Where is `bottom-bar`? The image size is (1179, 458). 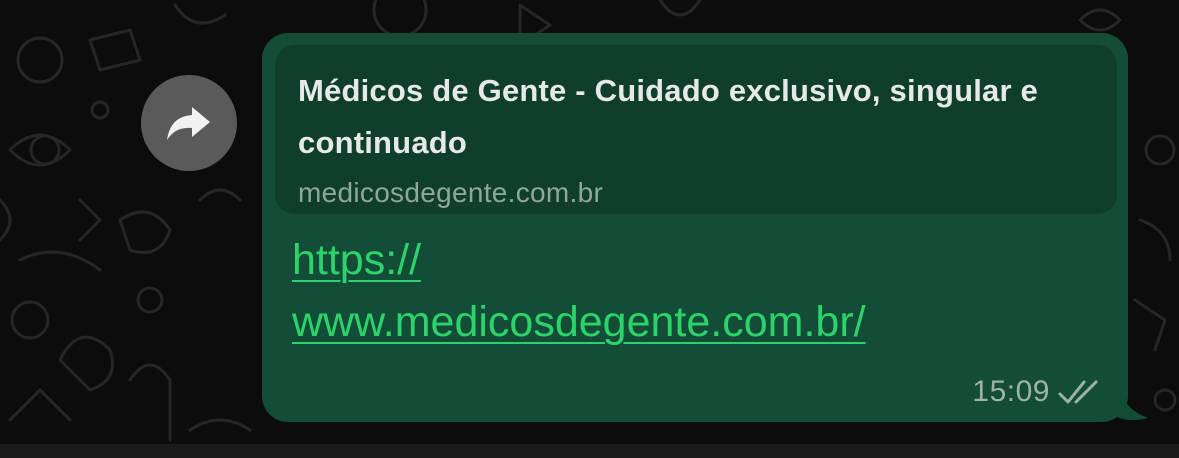
bottom-bar is located at coordinates (589, 451).